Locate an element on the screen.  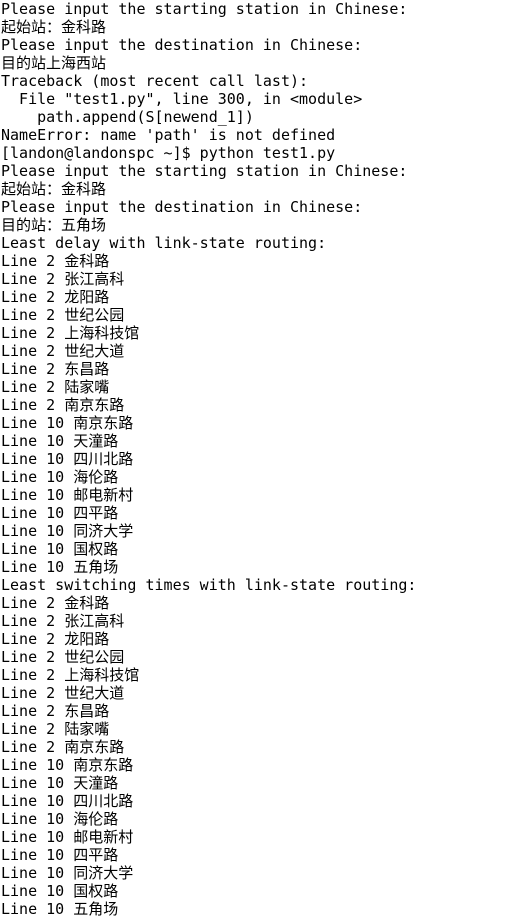
terminal-line: NameError: name 'path' is not defined is located at coordinates (168, 135).